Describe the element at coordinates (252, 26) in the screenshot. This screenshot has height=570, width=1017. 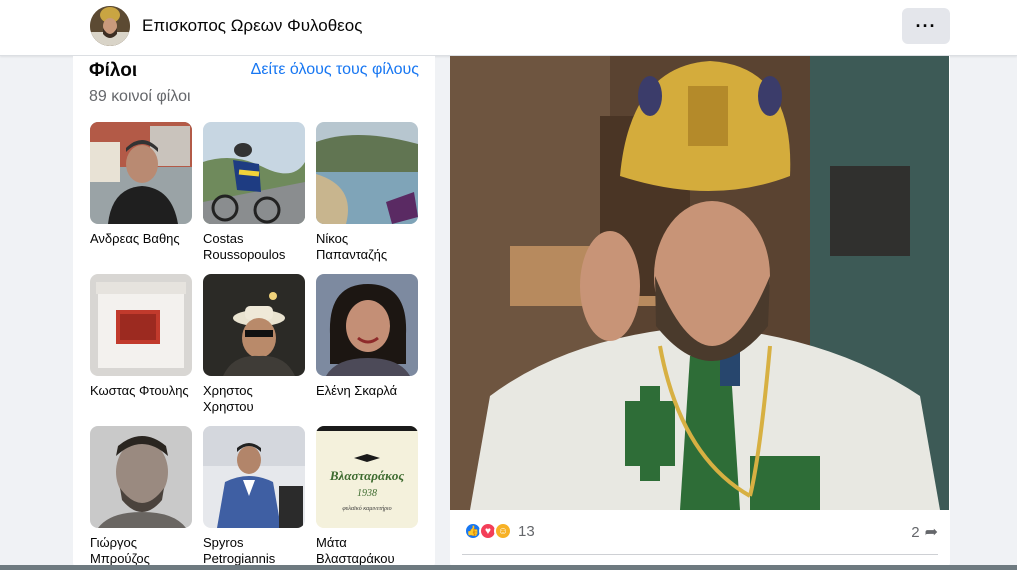
I see `page-name: Επισκοπος Ωρεων Φυλοθεος` at that location.